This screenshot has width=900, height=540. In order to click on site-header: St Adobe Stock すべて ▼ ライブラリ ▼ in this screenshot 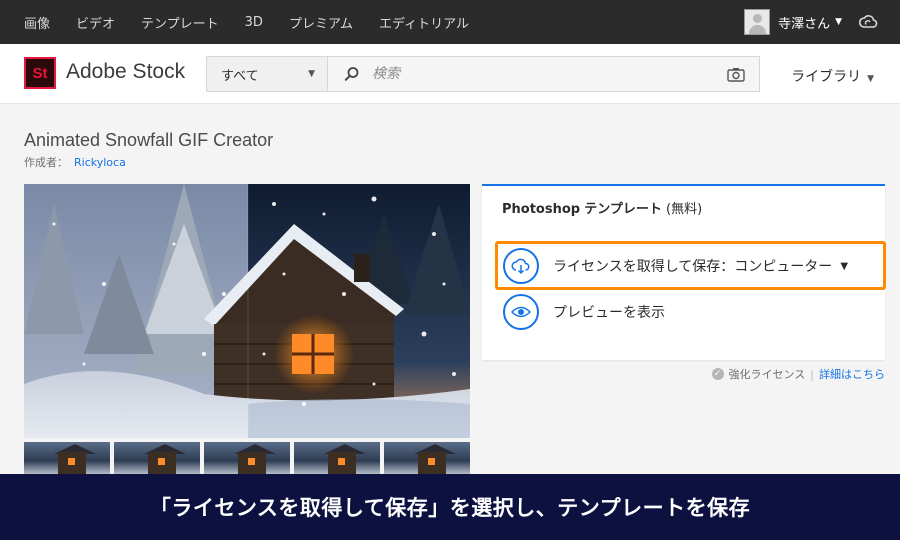, I will do `click(450, 74)`.